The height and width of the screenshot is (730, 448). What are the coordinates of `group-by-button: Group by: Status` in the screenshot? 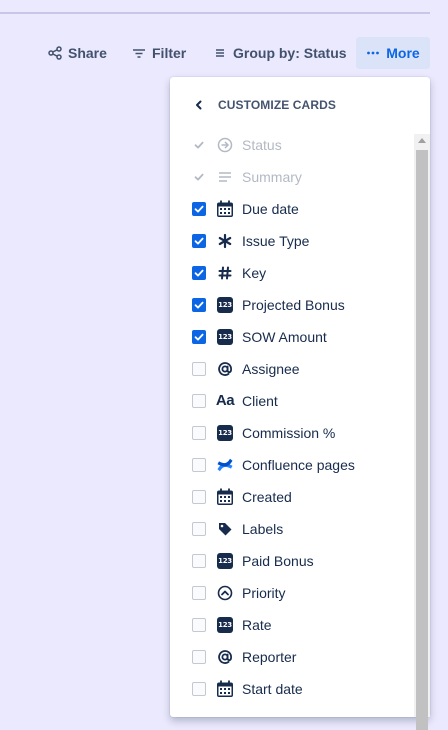 It's located at (280, 53).